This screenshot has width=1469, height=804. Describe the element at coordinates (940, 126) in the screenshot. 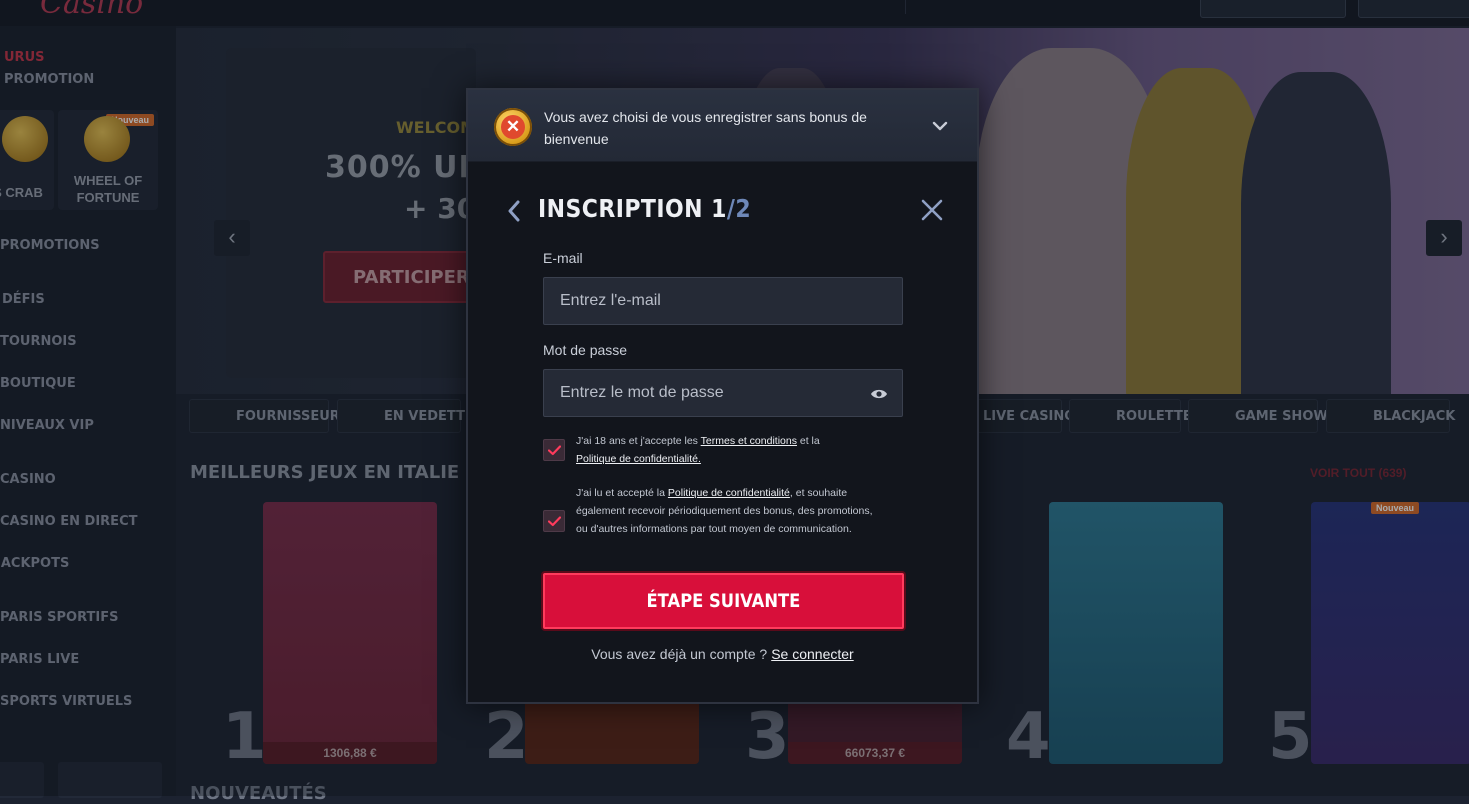

I see `chevron-down-icon` at that location.